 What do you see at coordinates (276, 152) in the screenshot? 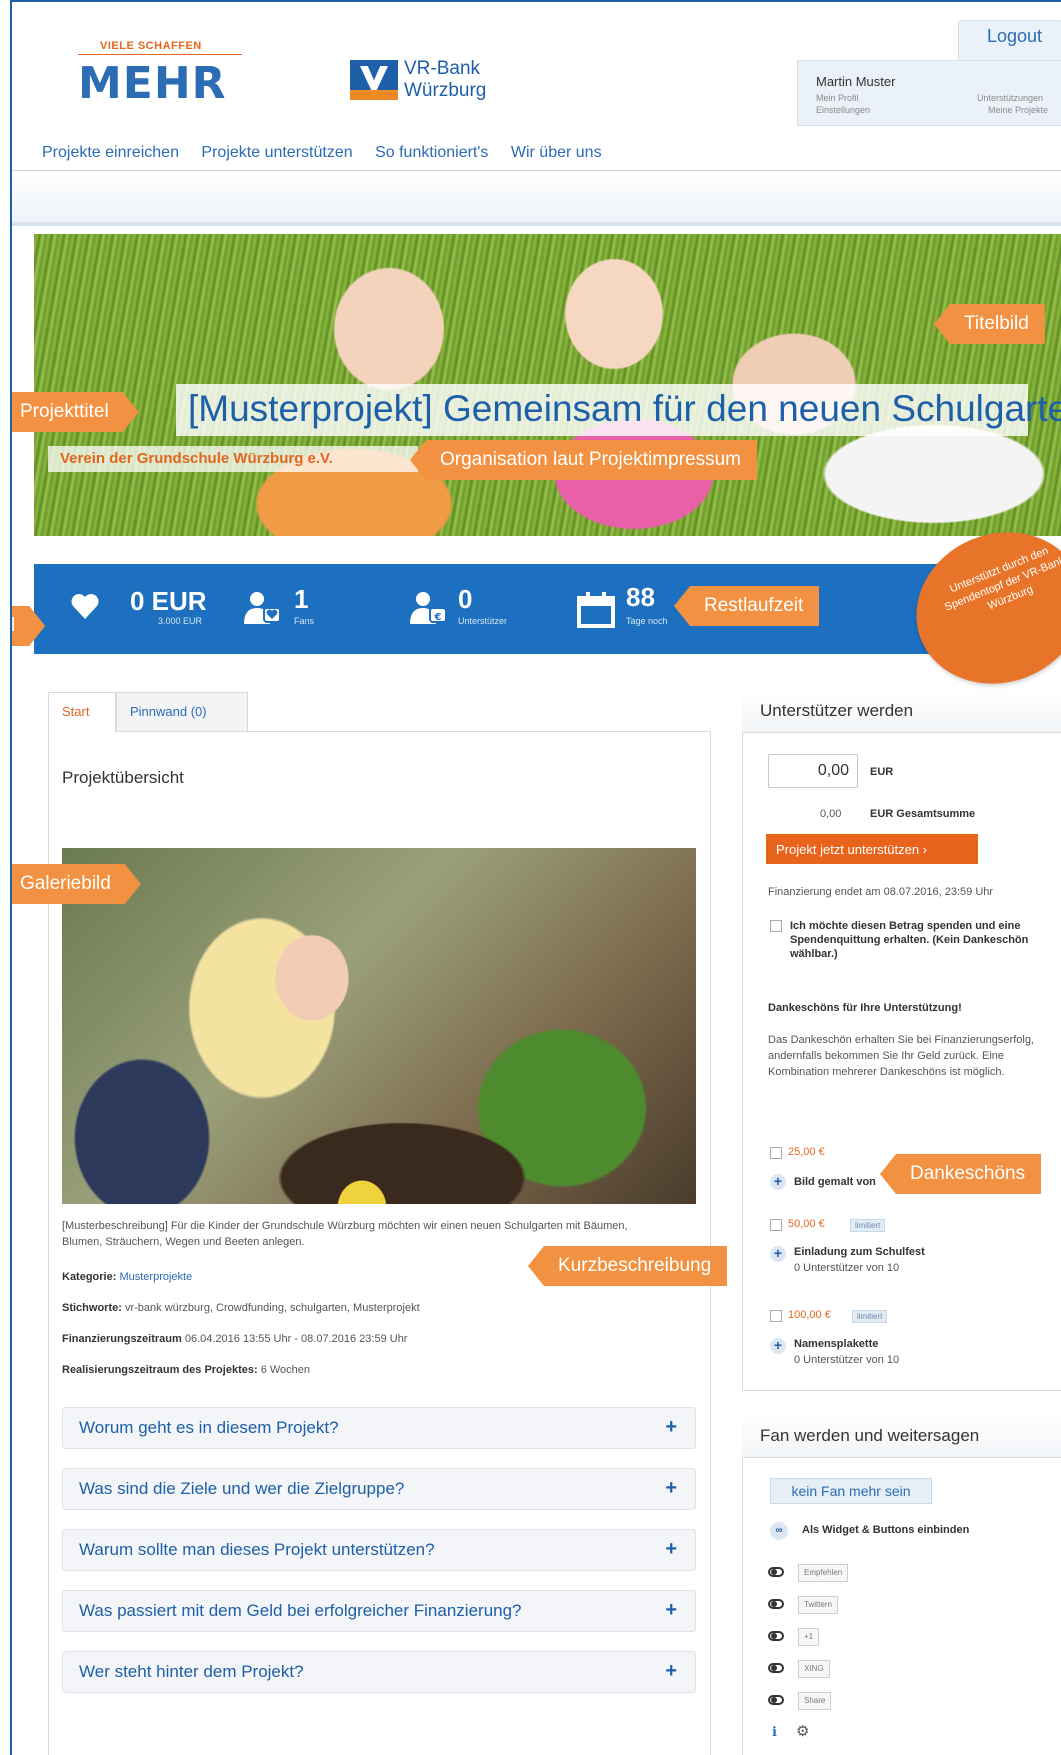
I see `nav-item-support: Projekte unterstützen` at bounding box center [276, 152].